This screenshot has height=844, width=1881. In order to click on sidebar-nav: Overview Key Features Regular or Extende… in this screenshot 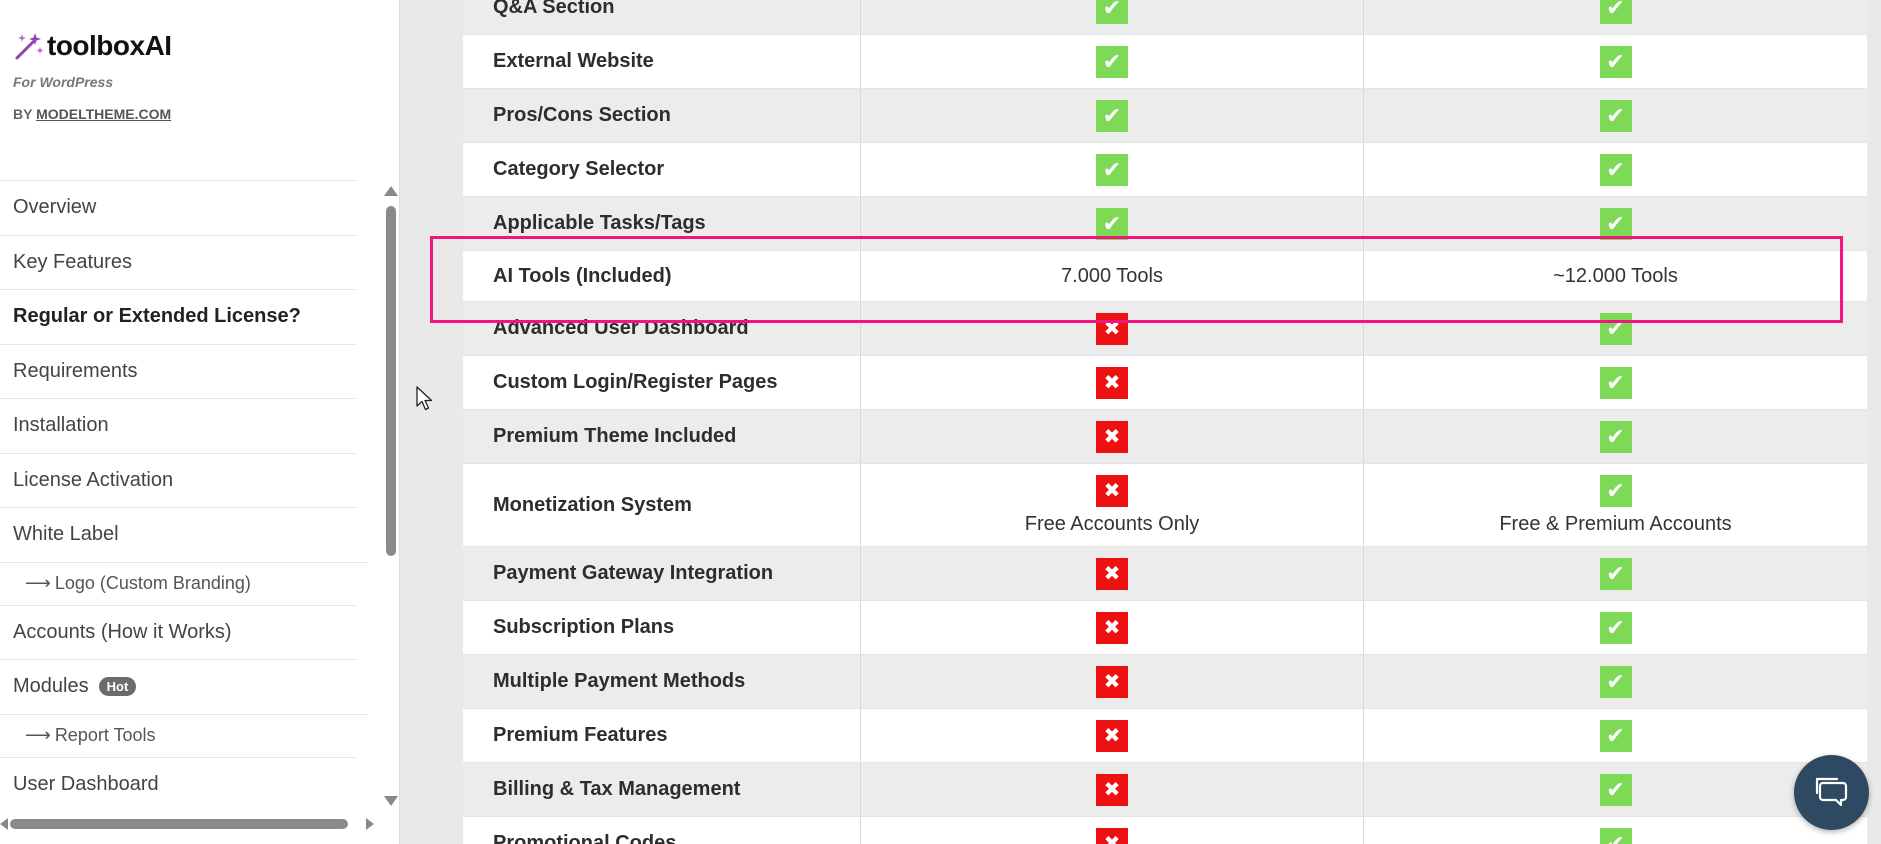, I will do `click(184, 496)`.